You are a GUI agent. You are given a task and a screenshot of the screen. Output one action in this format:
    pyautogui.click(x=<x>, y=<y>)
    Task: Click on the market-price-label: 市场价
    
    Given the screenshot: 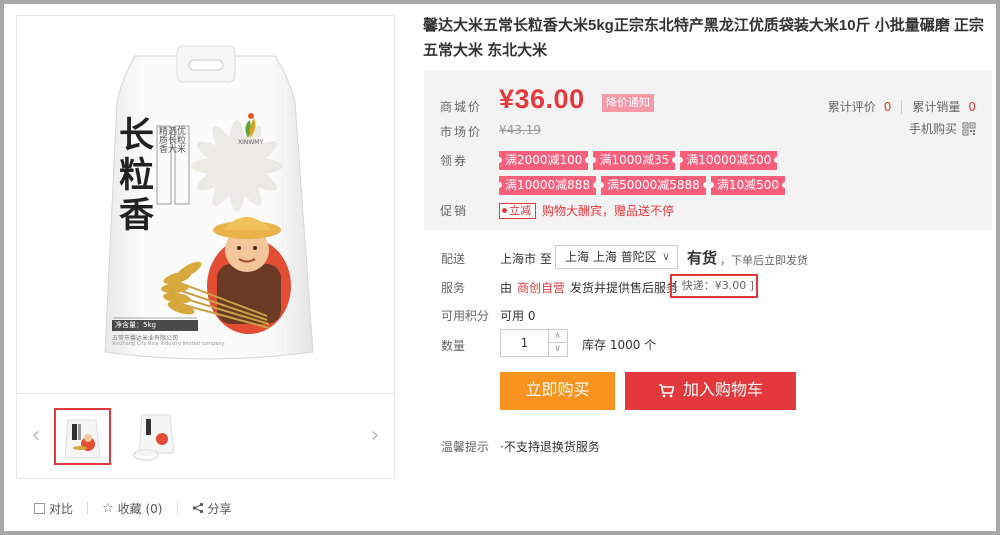 What is the action you would take?
    pyautogui.click(x=461, y=132)
    